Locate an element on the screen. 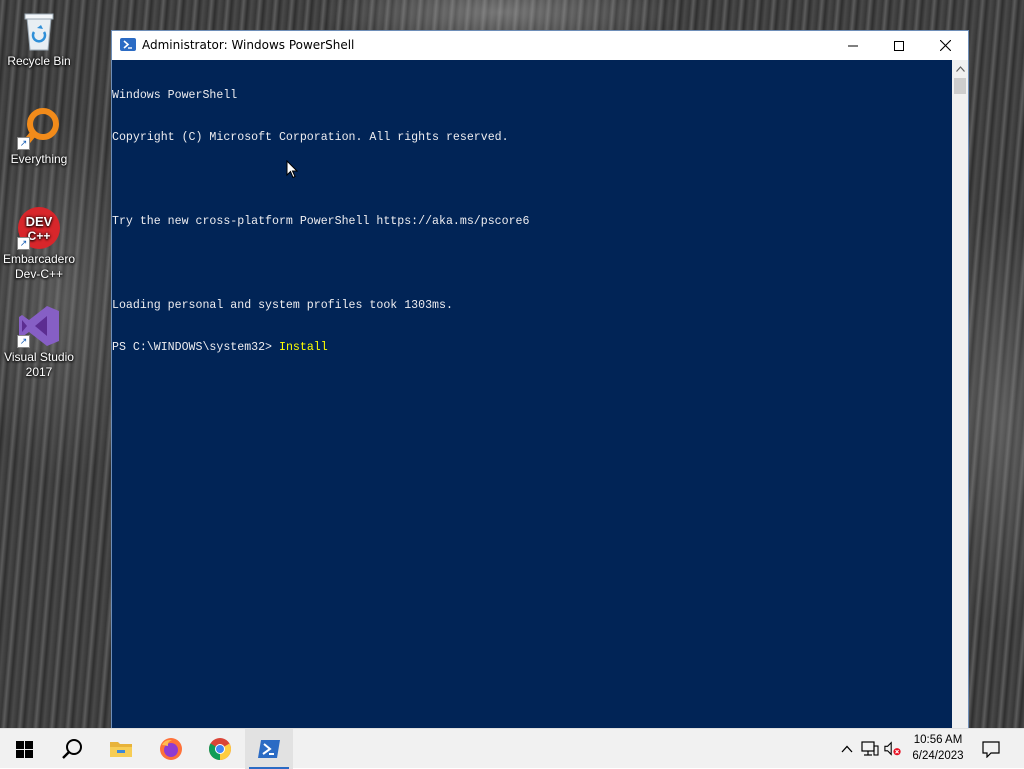  chrome-button is located at coordinates (220, 749).